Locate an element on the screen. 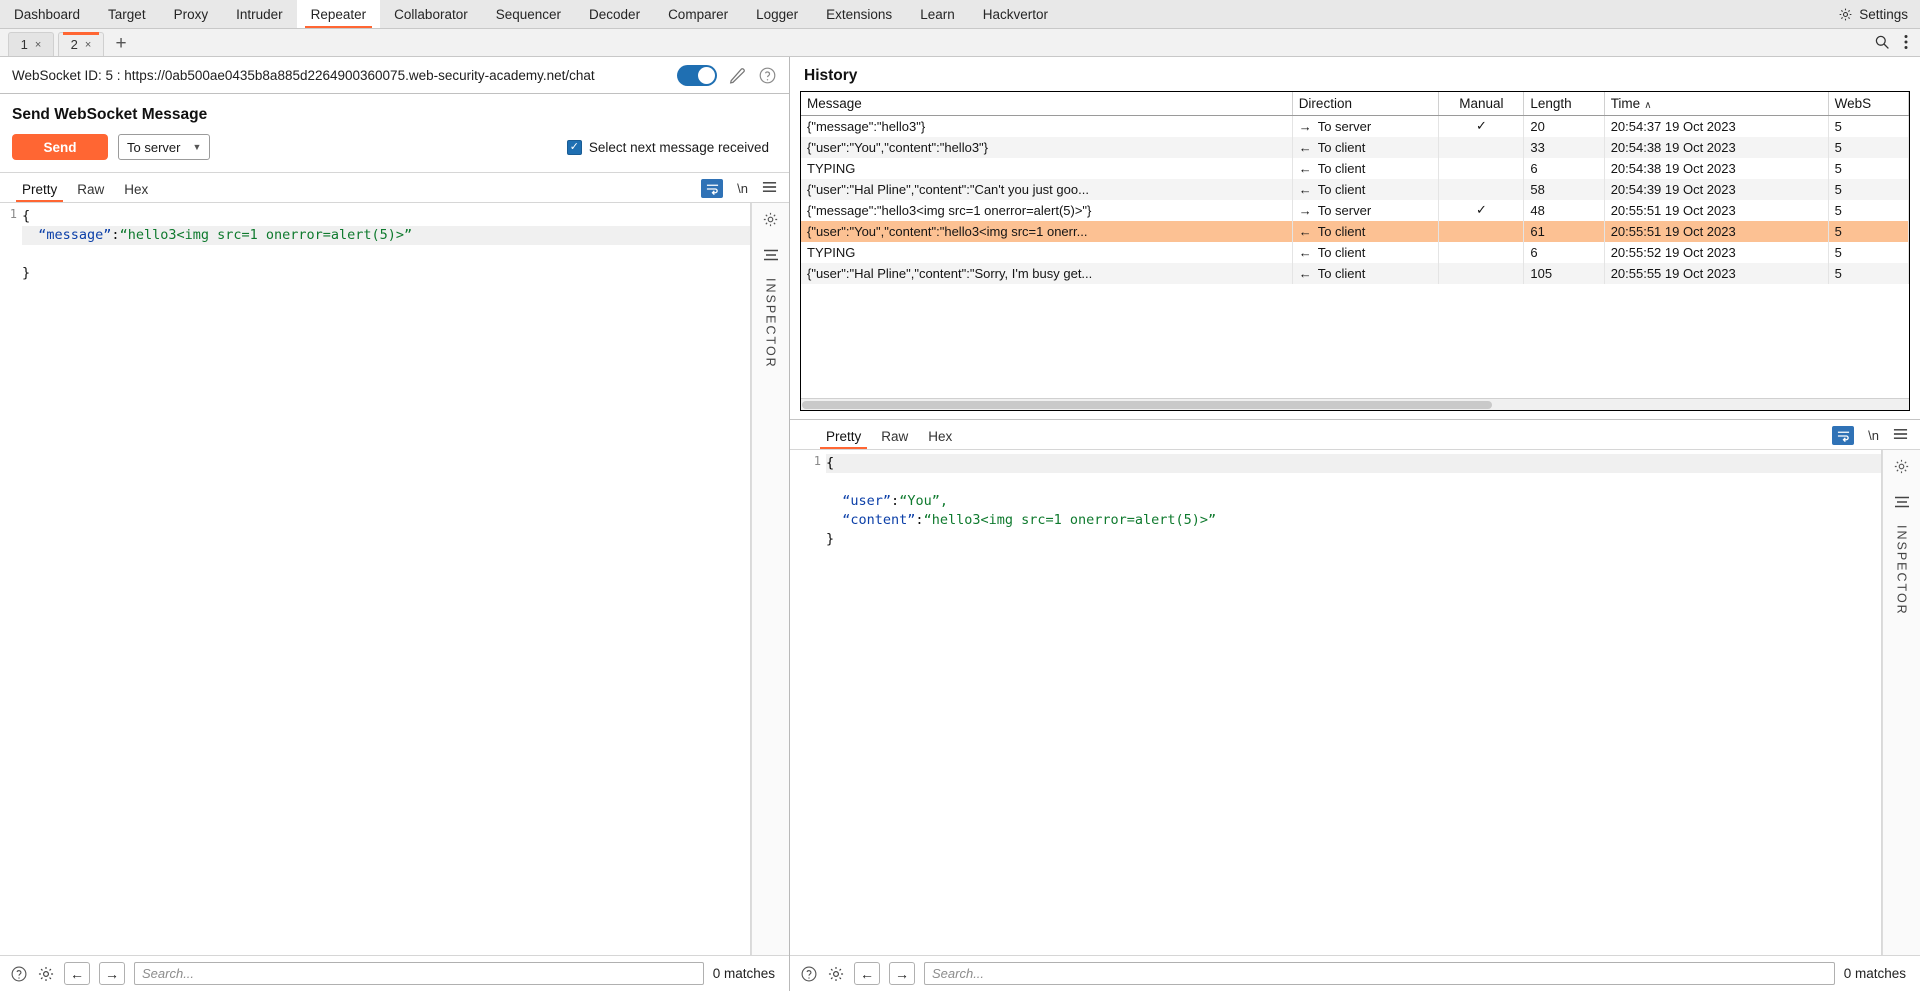  history-col-direction: Direction is located at coordinates (1366, 104).